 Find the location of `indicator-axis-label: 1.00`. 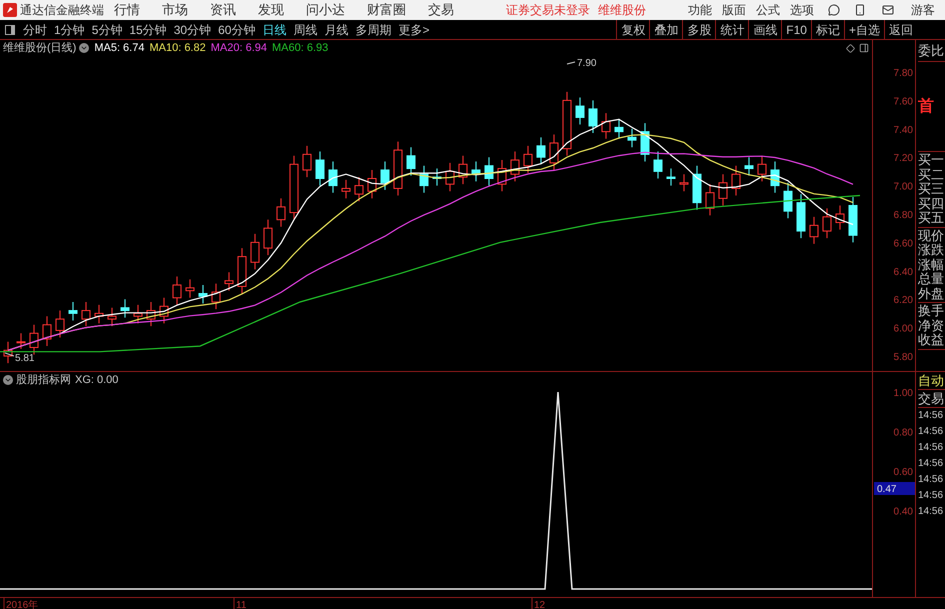

indicator-axis-label: 1.00 is located at coordinates (903, 393).